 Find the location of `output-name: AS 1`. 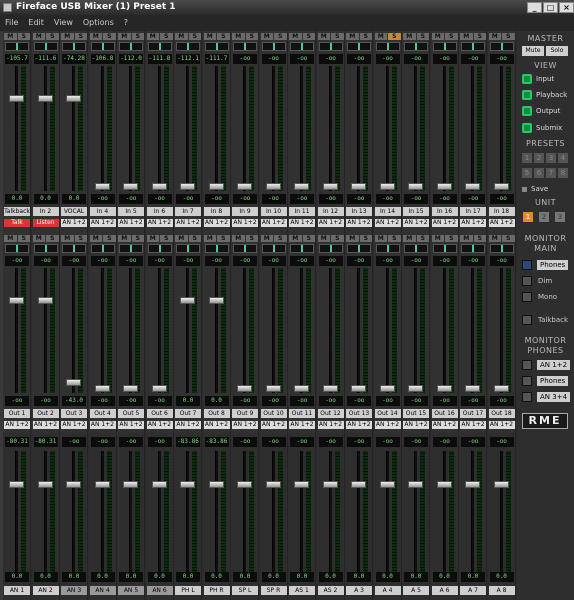

output-name: AS 1 is located at coordinates (302, 590).